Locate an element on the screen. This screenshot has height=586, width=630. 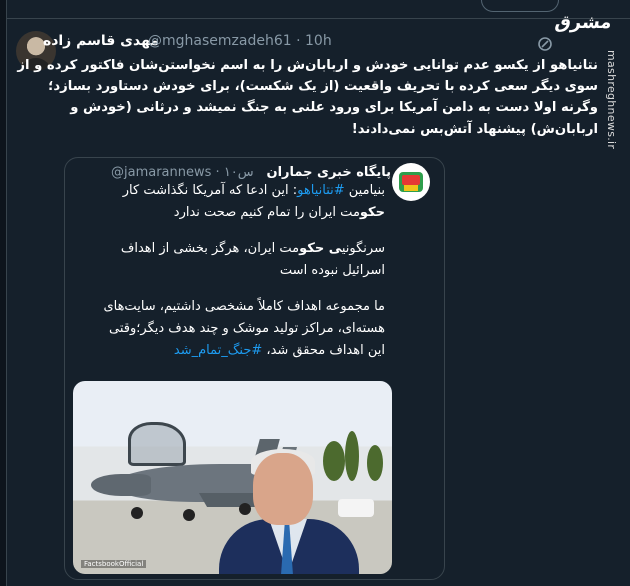
tweet-display-name: مهدی قاسم زاده is located at coordinates (101, 41).